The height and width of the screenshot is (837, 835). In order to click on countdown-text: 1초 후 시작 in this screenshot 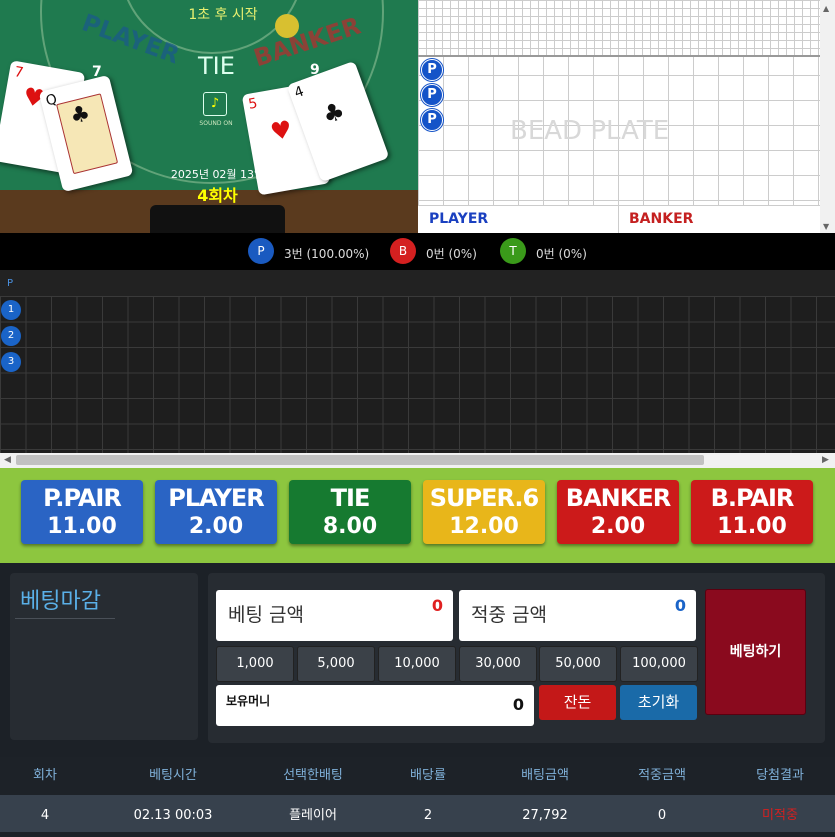, I will do `click(223, 15)`.